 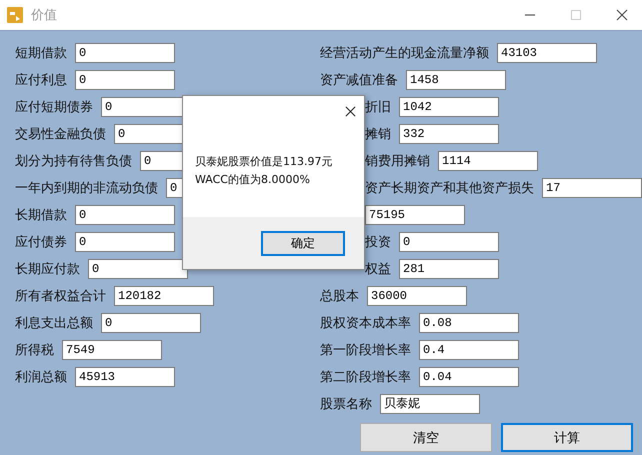 I want to click on field-label: 长期应付款, so click(x=47, y=269).